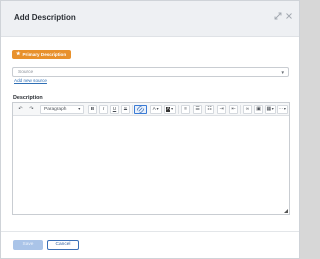  Describe the element at coordinates (140, 109) in the screenshot. I see `link-button` at that location.